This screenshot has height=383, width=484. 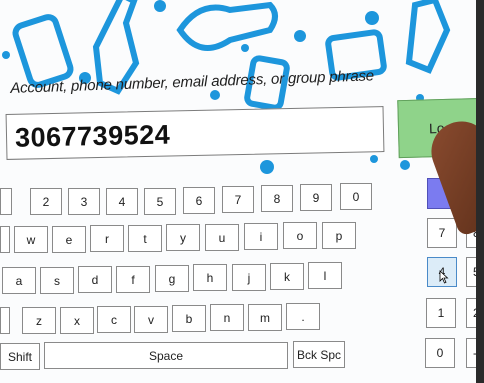 What do you see at coordinates (114, 319) in the screenshot?
I see `key-c: c` at bounding box center [114, 319].